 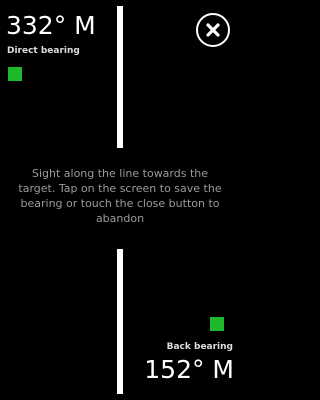 I want to click on close-icon, so click(x=213, y=30).